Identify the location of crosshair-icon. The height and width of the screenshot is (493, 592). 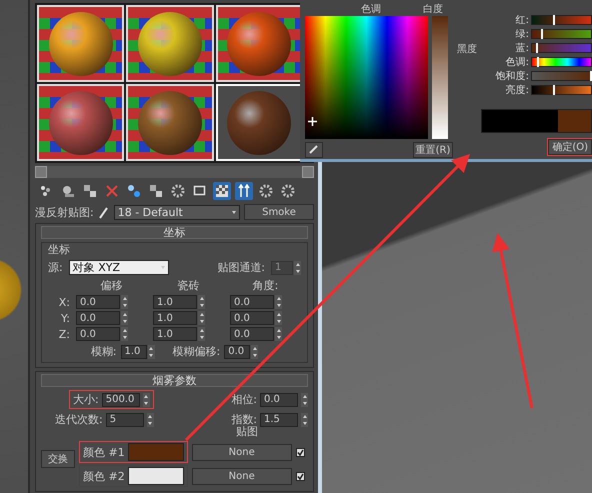
(312, 121).